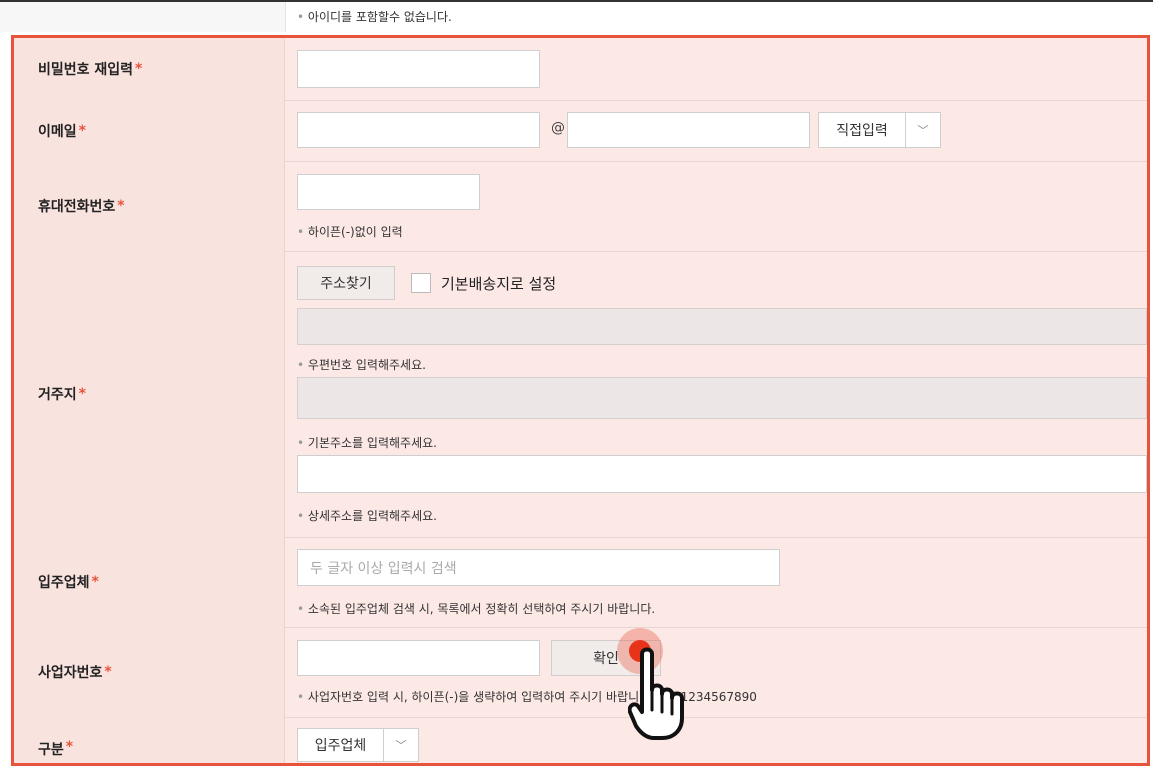 This screenshot has height=779, width=1153. Describe the element at coordinates (350, 231) in the screenshot. I see `mobile-help: 하이픈(-)없이 입력` at that location.